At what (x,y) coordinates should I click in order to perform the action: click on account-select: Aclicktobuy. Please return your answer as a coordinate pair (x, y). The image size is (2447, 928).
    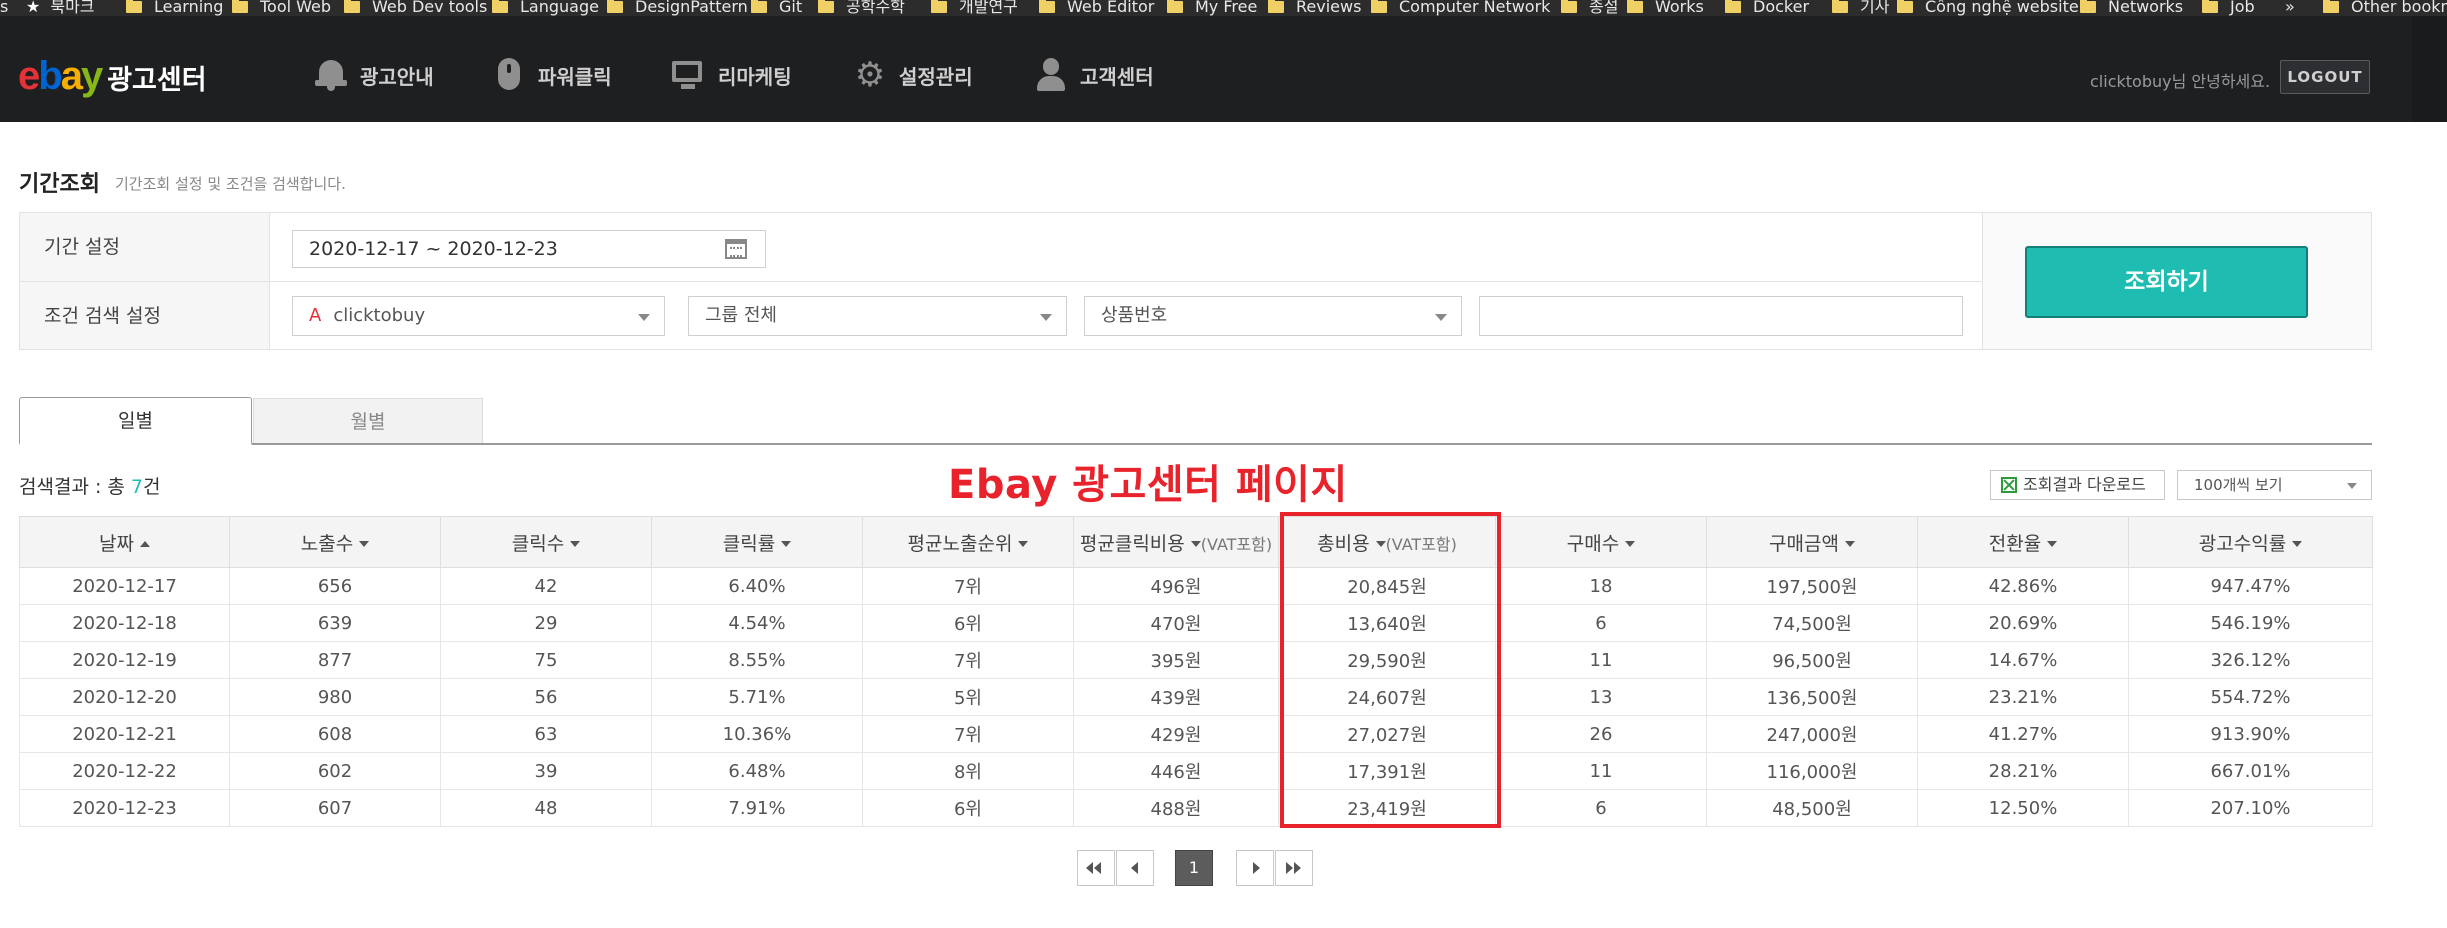
    Looking at the image, I should click on (478, 316).